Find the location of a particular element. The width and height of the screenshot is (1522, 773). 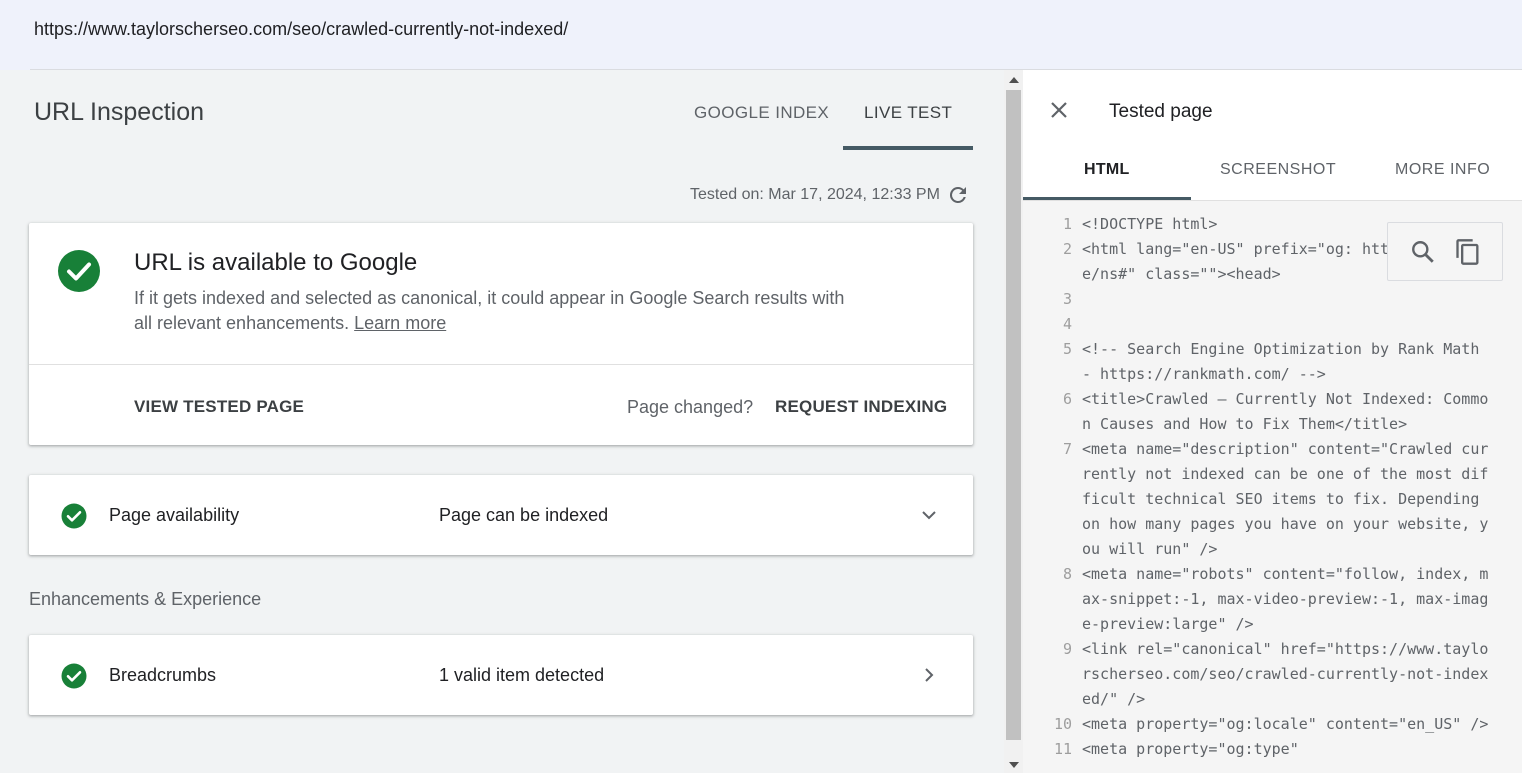

view-tested-page-button: VIEW TESTED PAGE is located at coordinates (219, 407).